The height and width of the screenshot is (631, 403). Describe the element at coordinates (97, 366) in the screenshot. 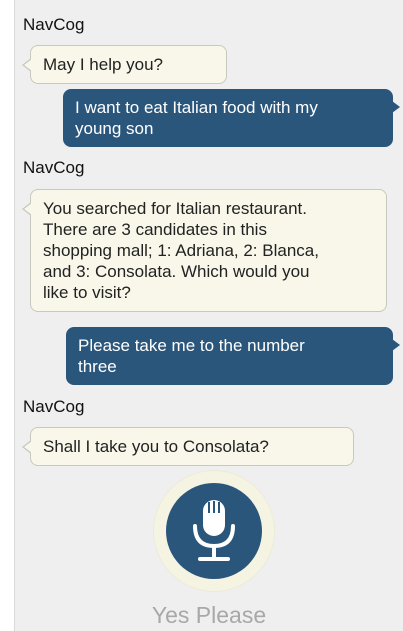

I see `message-line: three` at that location.